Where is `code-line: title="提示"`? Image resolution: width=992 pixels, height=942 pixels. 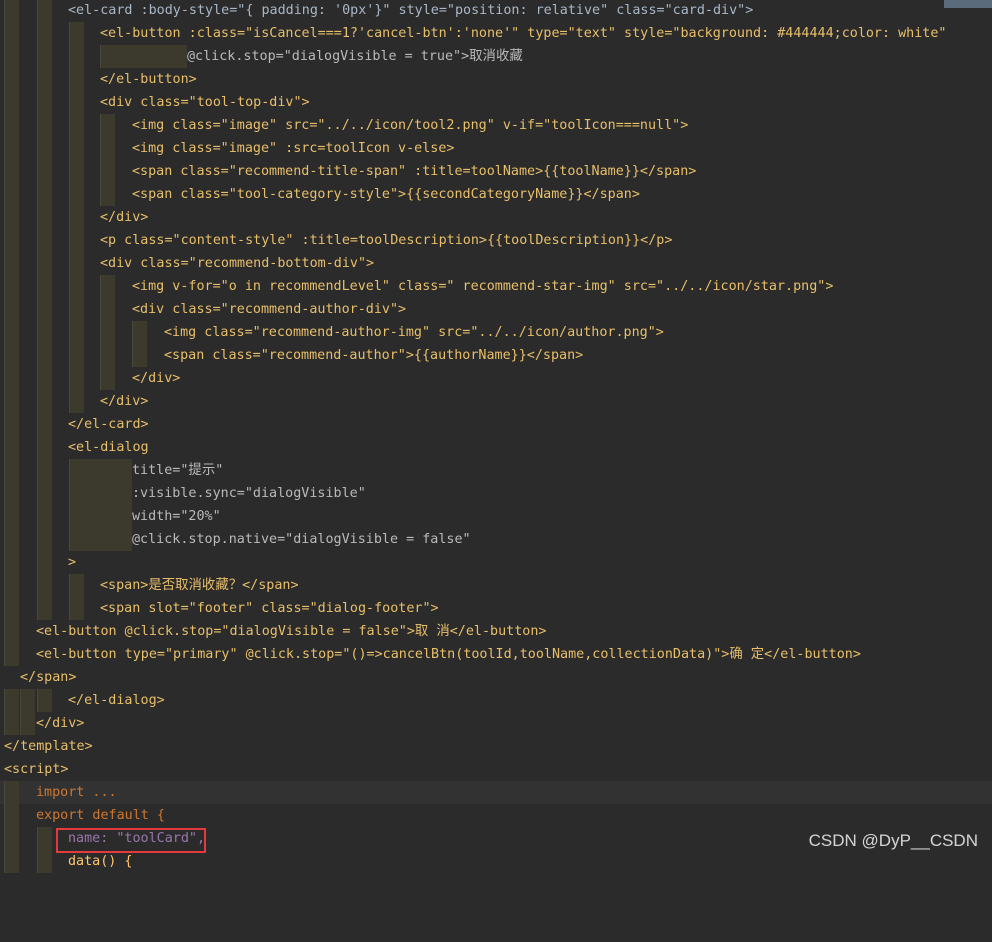 code-line: title="提示" is located at coordinates (496, 470).